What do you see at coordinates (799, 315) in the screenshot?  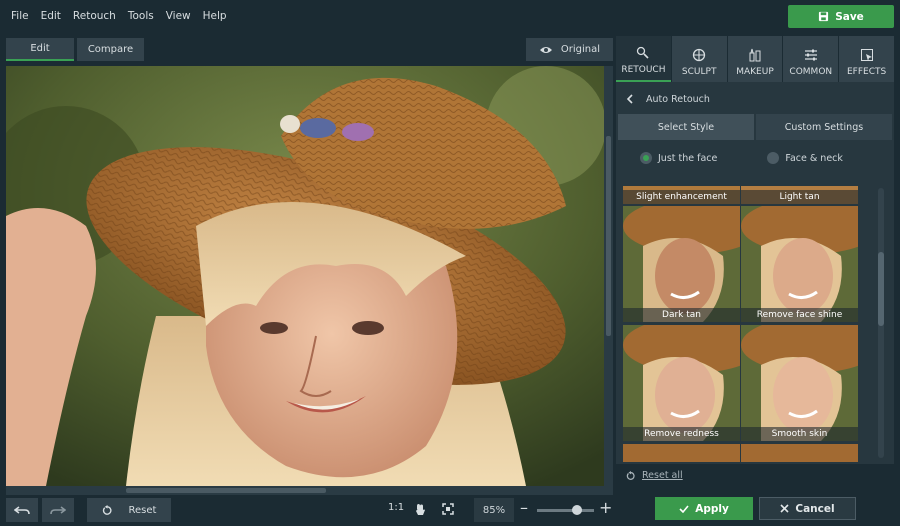 I see `style-label: Remove face shine` at bounding box center [799, 315].